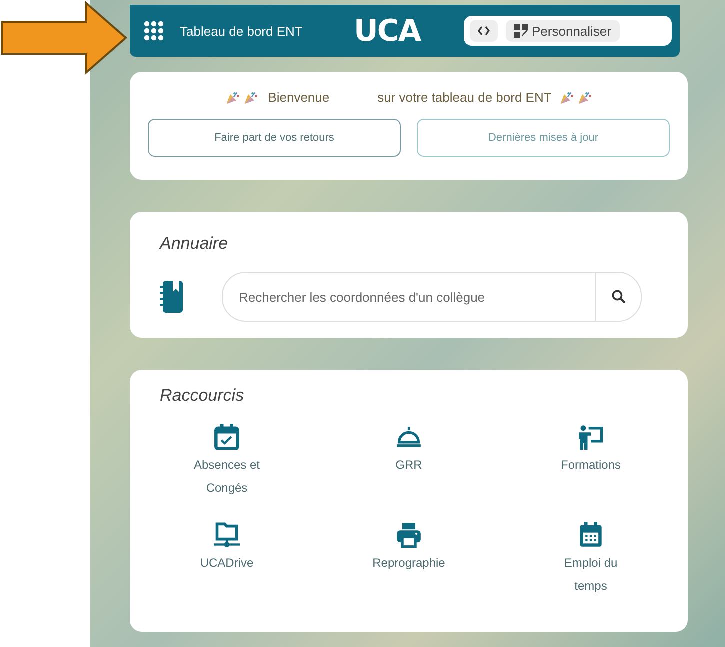 The height and width of the screenshot is (647, 725). What do you see at coordinates (274, 138) in the screenshot?
I see `feedback-button: Faire part de vos retours` at bounding box center [274, 138].